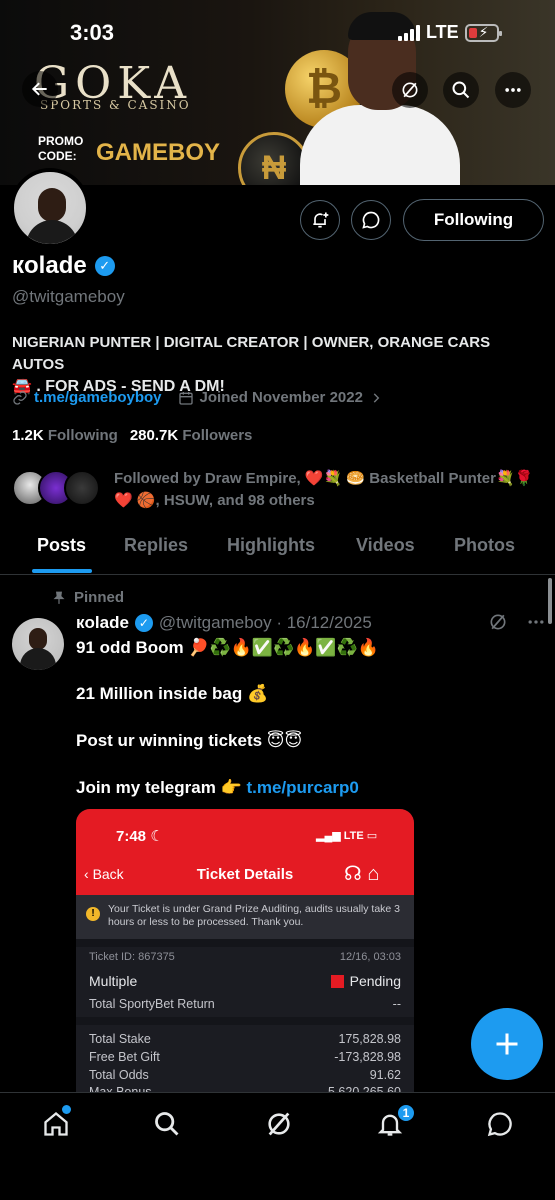 The width and height of the screenshot is (555, 1200). What do you see at coordinates (302, 787) in the screenshot?
I see `post-telegram-link: t.me/purcarp0` at bounding box center [302, 787].